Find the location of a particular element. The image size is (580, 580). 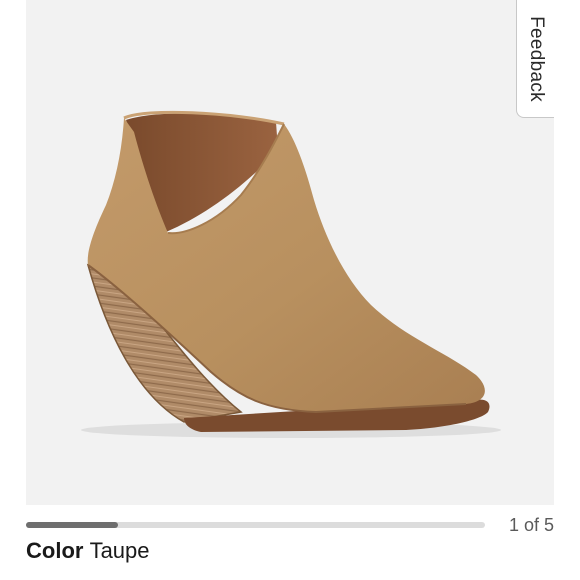

color-value: Taupe is located at coordinates (119, 550).